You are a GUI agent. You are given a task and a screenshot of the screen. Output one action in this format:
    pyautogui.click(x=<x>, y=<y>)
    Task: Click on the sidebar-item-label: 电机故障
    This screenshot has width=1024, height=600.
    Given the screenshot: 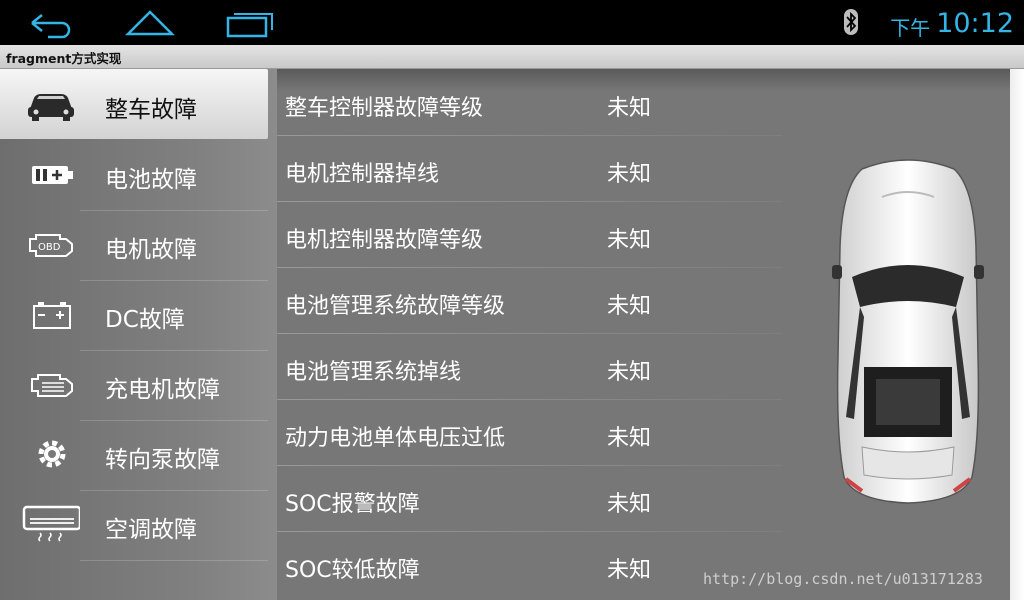 What is the action you would take?
    pyautogui.click(x=151, y=250)
    